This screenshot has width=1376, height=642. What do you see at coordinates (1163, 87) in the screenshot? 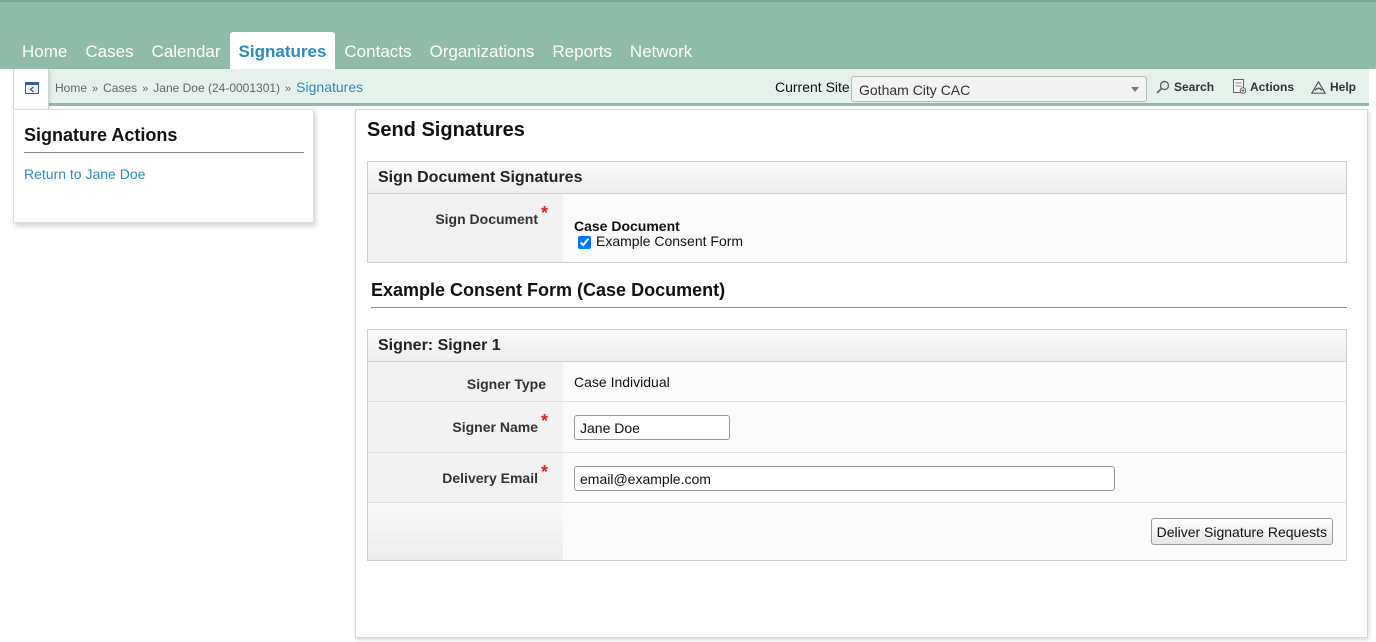
I see `search-icon` at bounding box center [1163, 87].